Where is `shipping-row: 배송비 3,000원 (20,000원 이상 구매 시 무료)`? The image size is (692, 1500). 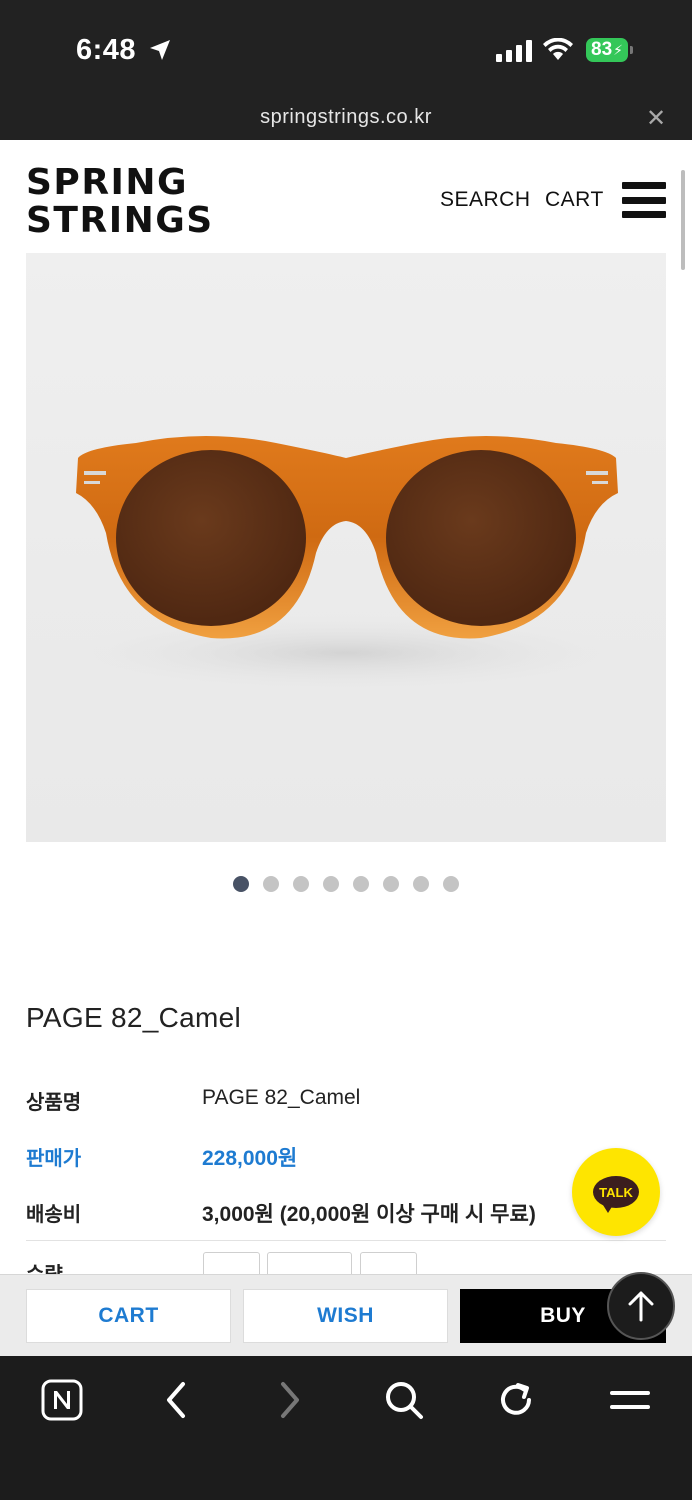 shipping-row: 배송비 3,000원 (20,000원 이상 구매 시 무료) is located at coordinates (346, 1218).